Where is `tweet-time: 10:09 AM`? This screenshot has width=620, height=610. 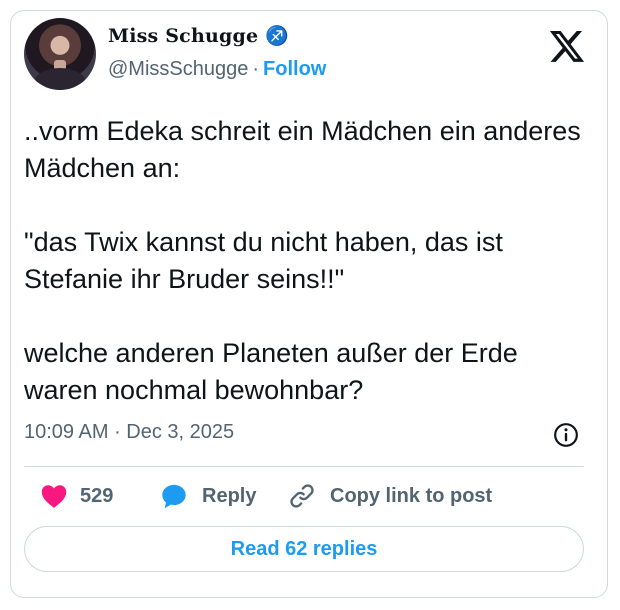
tweet-time: 10:09 AM is located at coordinates (66, 432).